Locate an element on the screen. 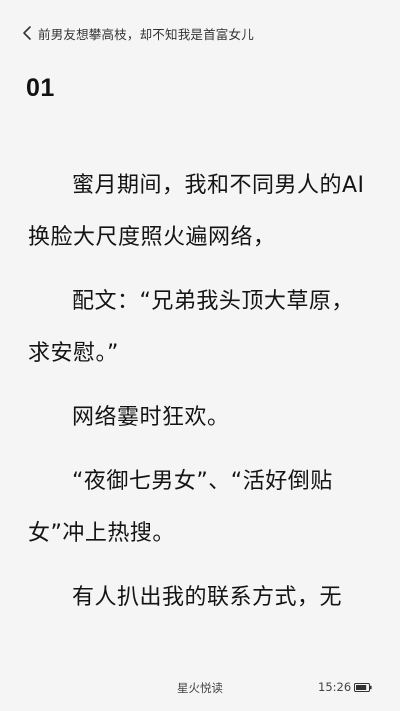 The height and width of the screenshot is (711, 400). paragraph: 蜜月期间，我和不同男人的AI换脸大尺度照火遍网络， is located at coordinates (196, 211).